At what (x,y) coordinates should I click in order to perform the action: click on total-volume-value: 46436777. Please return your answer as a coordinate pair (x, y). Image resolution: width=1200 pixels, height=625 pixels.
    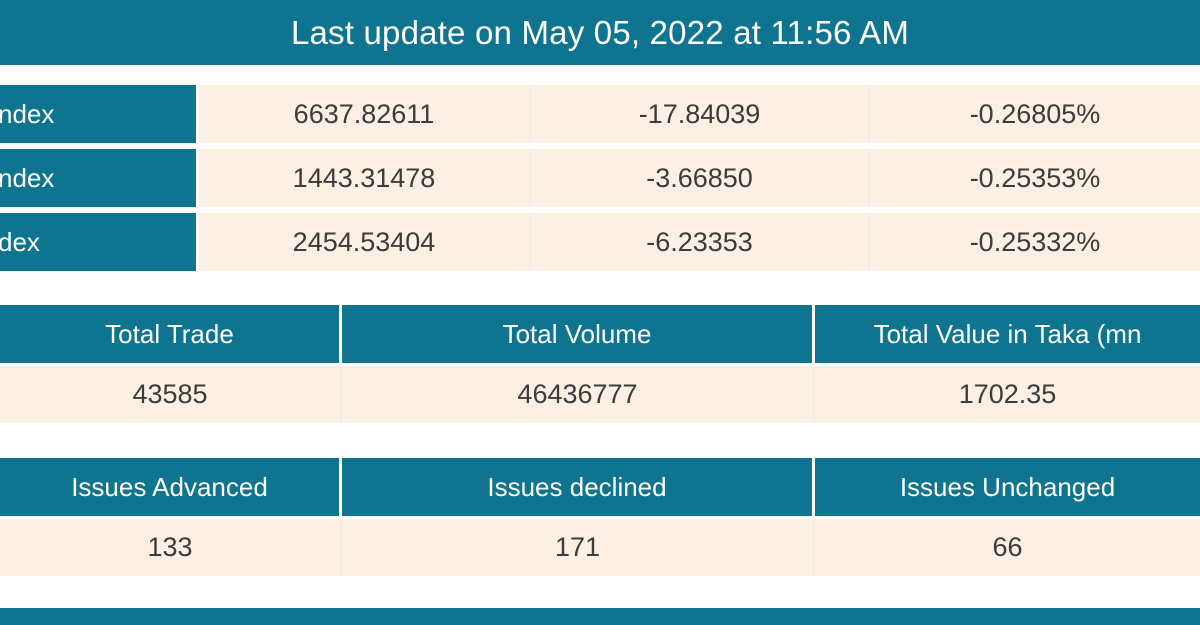
    Looking at the image, I should click on (578, 394).